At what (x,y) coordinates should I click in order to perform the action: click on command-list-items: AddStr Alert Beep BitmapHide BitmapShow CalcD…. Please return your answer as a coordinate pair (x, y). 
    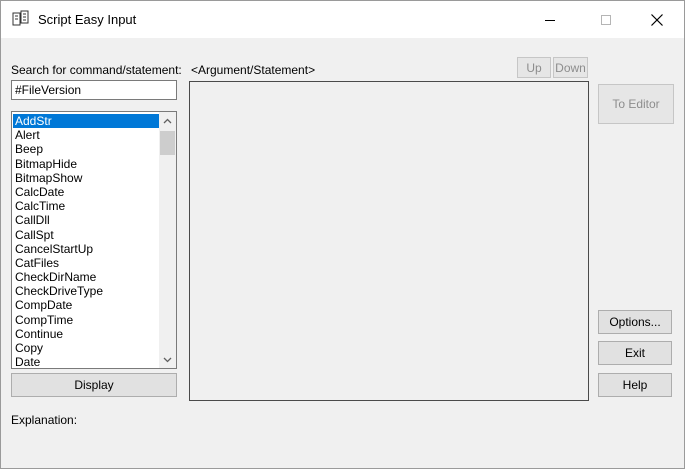
    Looking at the image, I should click on (86, 241).